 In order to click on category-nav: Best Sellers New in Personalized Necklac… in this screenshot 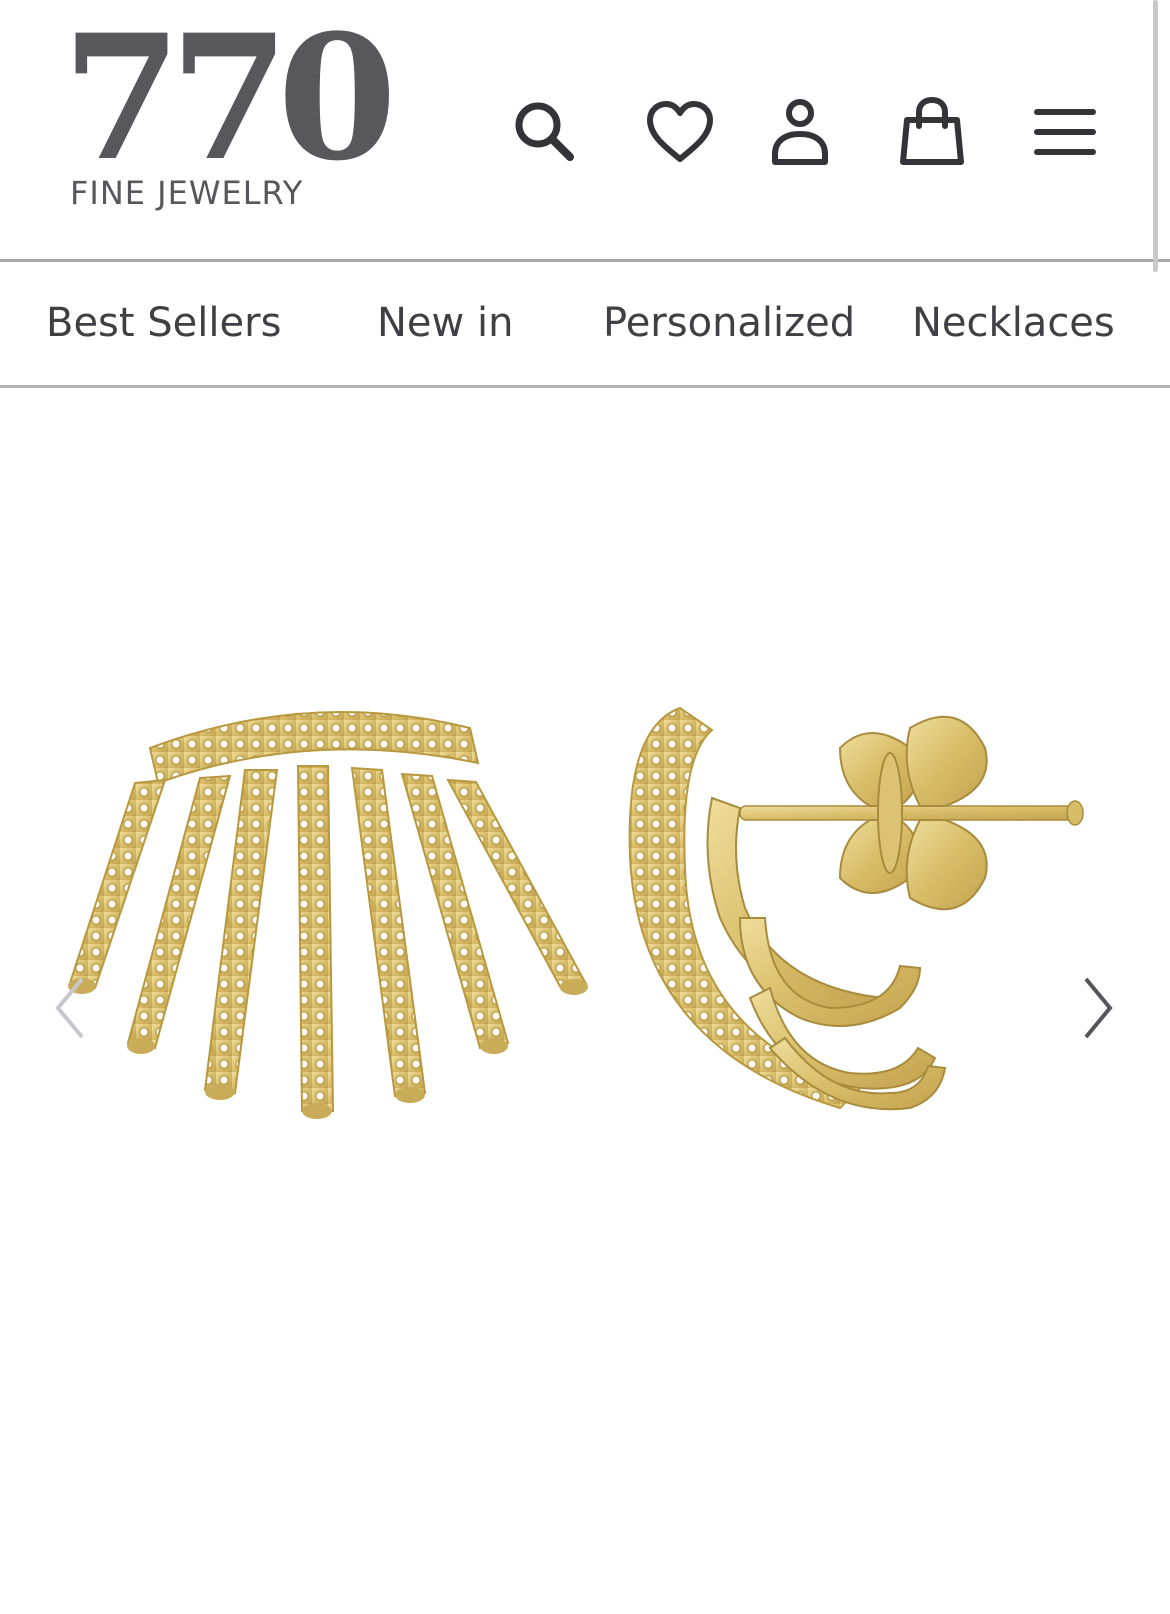, I will do `click(585, 325)`.